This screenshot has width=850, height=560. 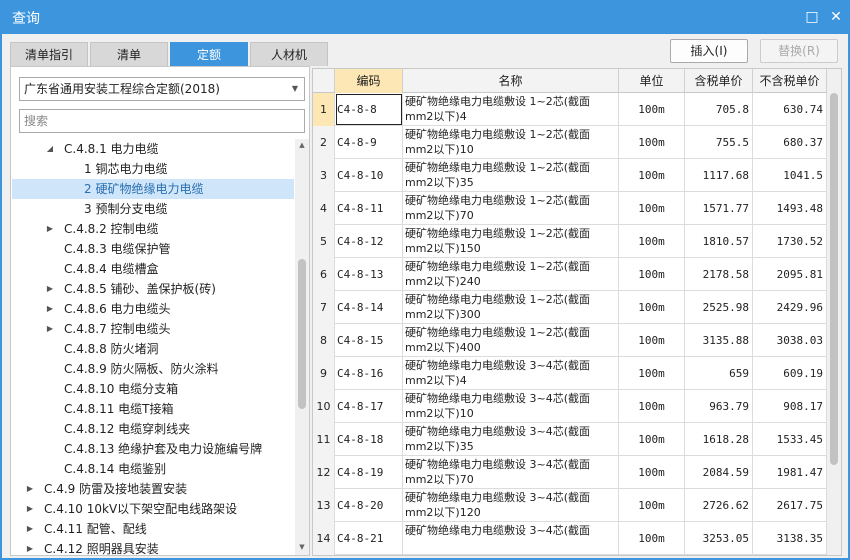 What do you see at coordinates (153, 229) in the screenshot?
I see `tree-item: ▶ C.4.8.2 控制电缆` at bounding box center [153, 229].